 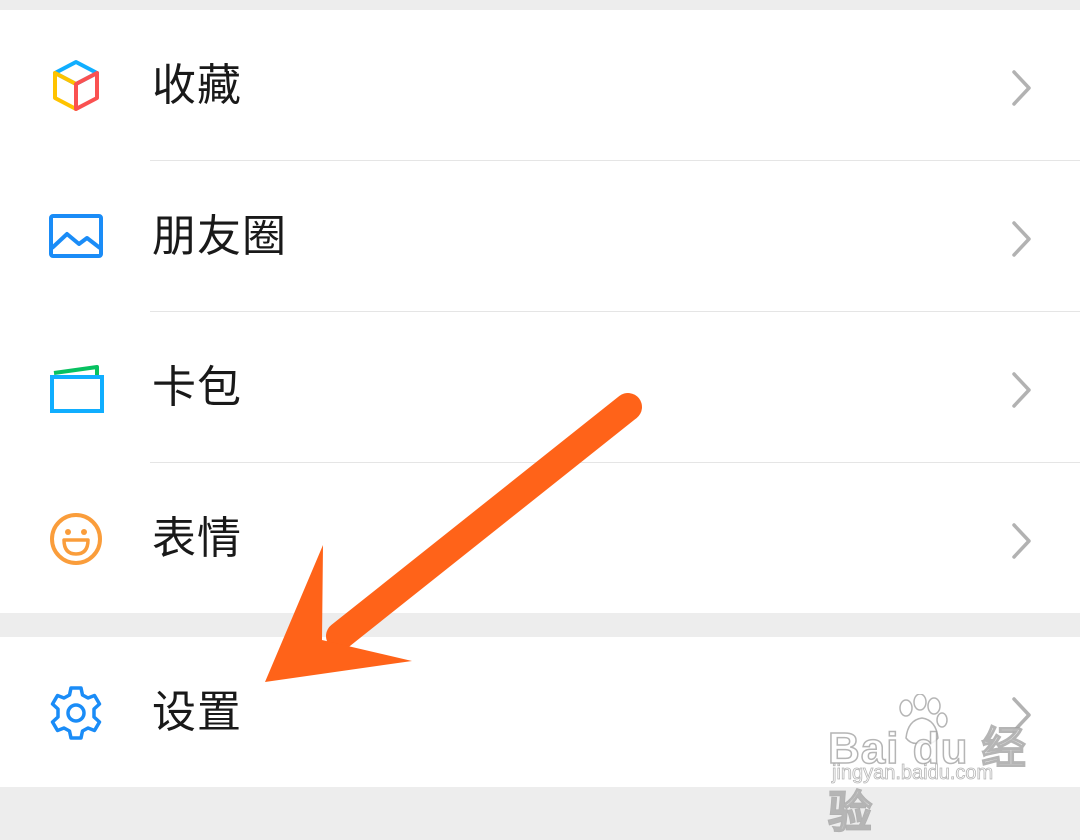 I want to click on gear-icon, so click(x=76, y=713).